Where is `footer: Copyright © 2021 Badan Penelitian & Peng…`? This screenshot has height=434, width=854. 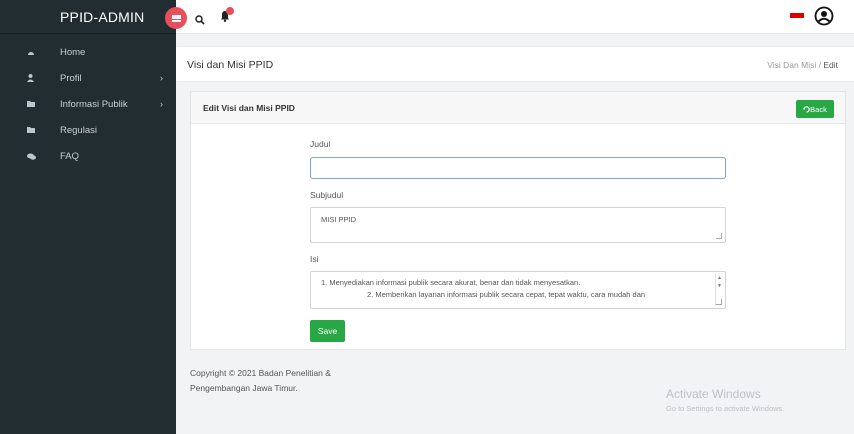
footer: Copyright © 2021 Badan Penelitian & Peng… is located at coordinates (260, 381).